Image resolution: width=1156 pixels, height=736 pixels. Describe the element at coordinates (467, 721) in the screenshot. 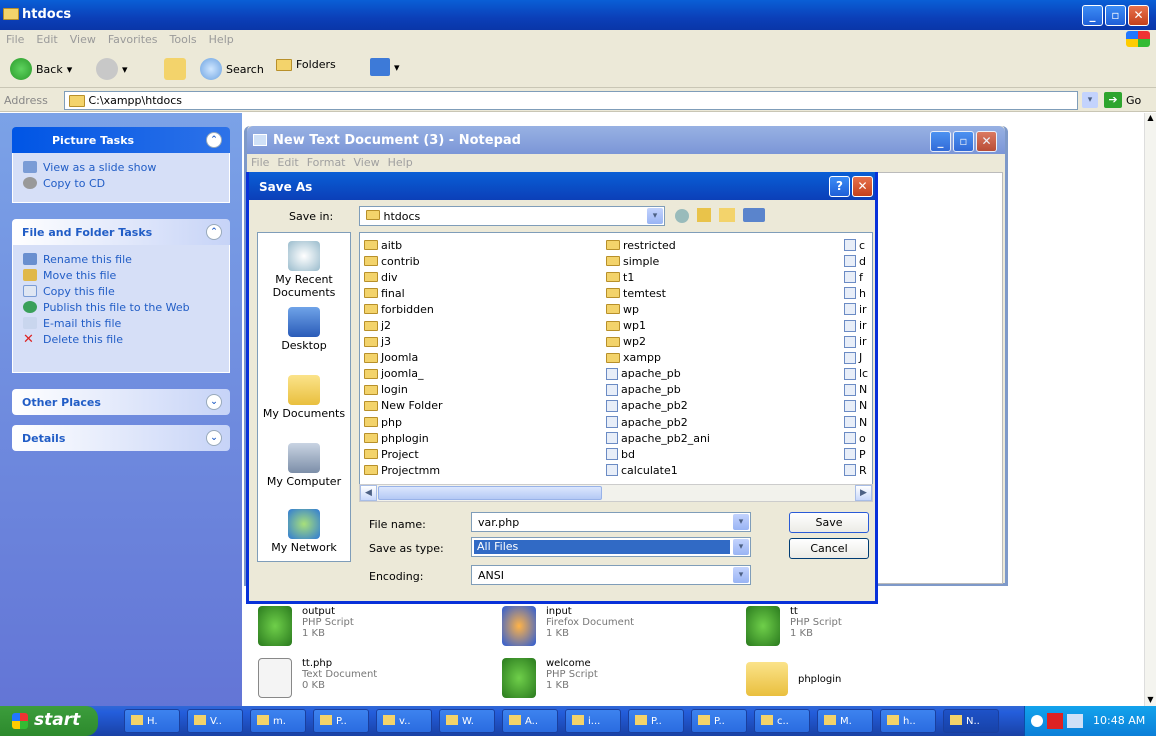

I see `taskbar-button: W.` at that location.